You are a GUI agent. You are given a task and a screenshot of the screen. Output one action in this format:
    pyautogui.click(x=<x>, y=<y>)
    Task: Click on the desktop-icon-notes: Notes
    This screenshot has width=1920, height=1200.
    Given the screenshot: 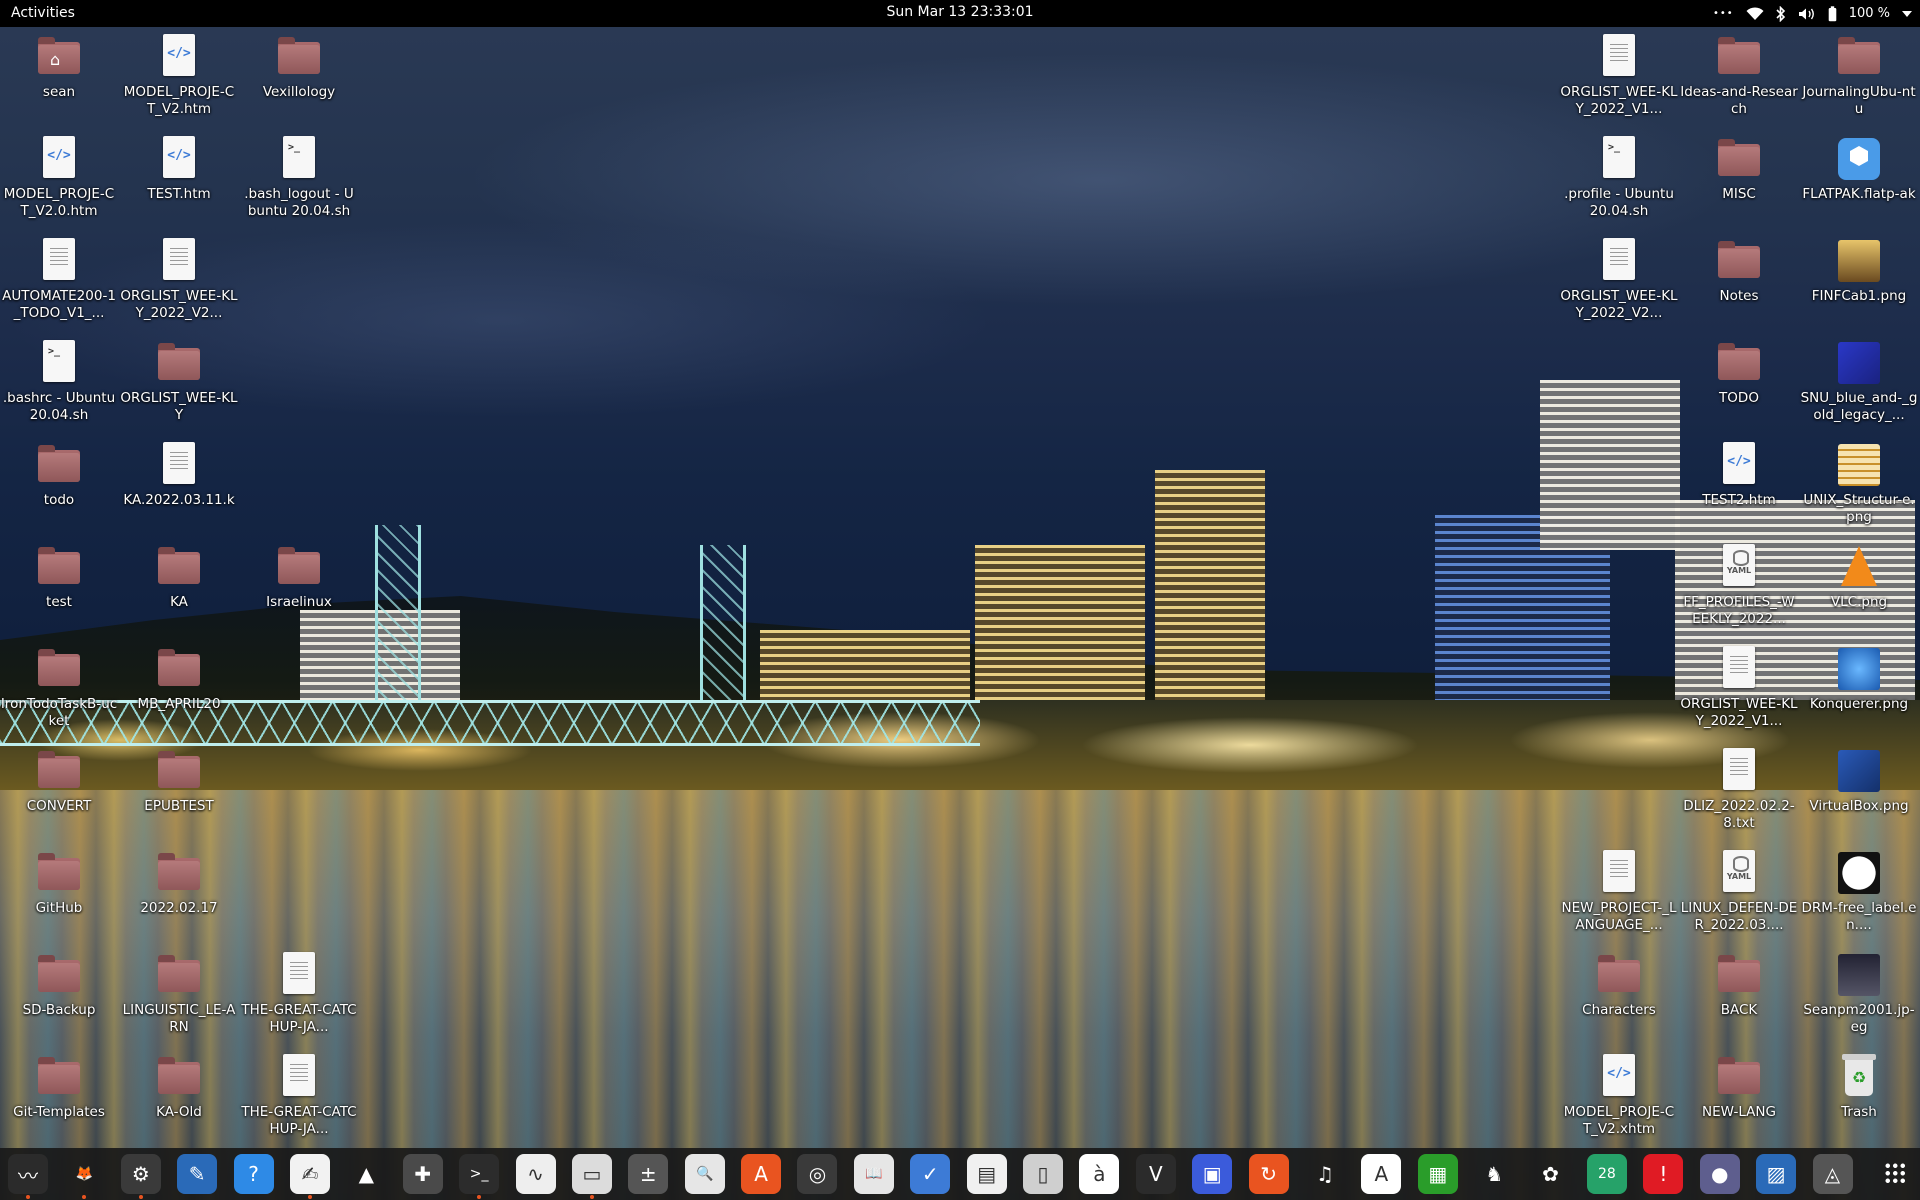 What is the action you would take?
    pyautogui.click(x=1739, y=271)
    